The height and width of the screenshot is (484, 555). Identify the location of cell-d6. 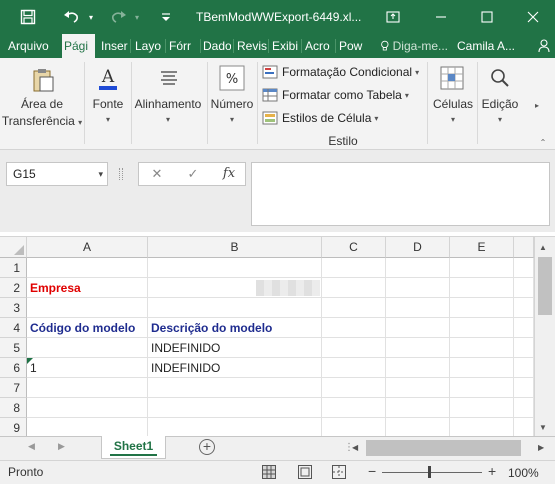
(418, 368).